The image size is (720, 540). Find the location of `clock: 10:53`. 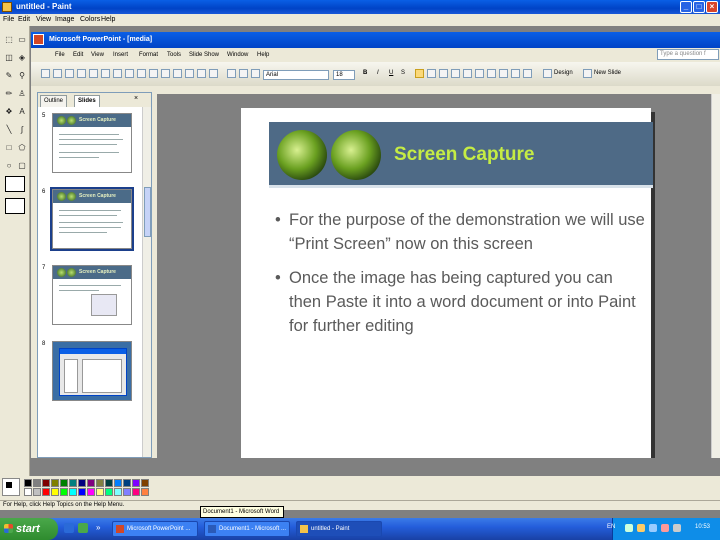

clock: 10:53 is located at coordinates (702, 527).